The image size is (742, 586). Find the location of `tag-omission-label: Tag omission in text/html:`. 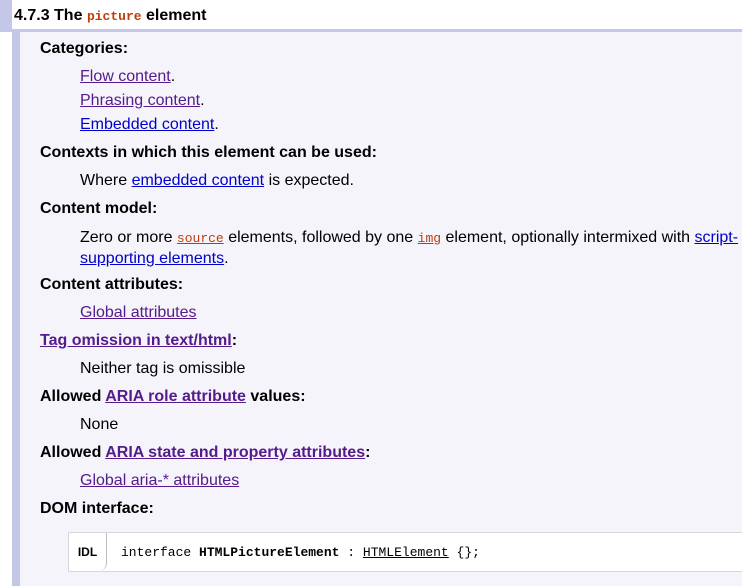

tag-omission-label: Tag omission in text/html: is located at coordinates (138, 341).